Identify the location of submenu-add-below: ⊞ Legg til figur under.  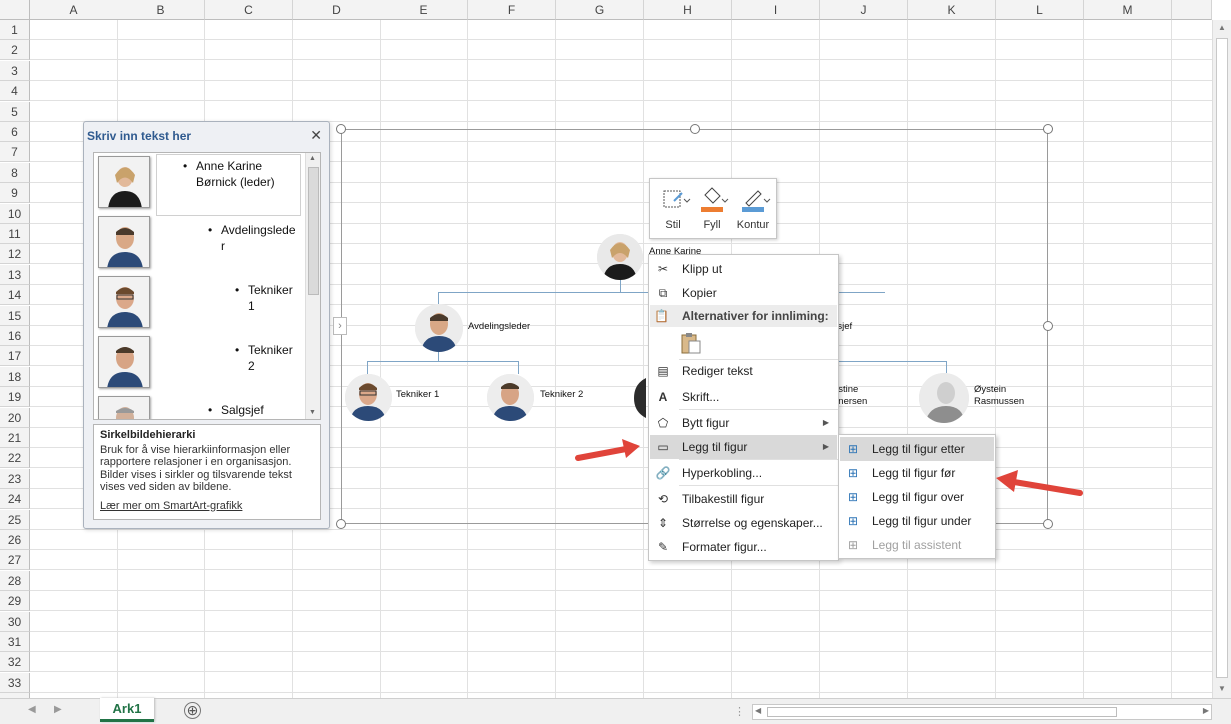
(917, 521).